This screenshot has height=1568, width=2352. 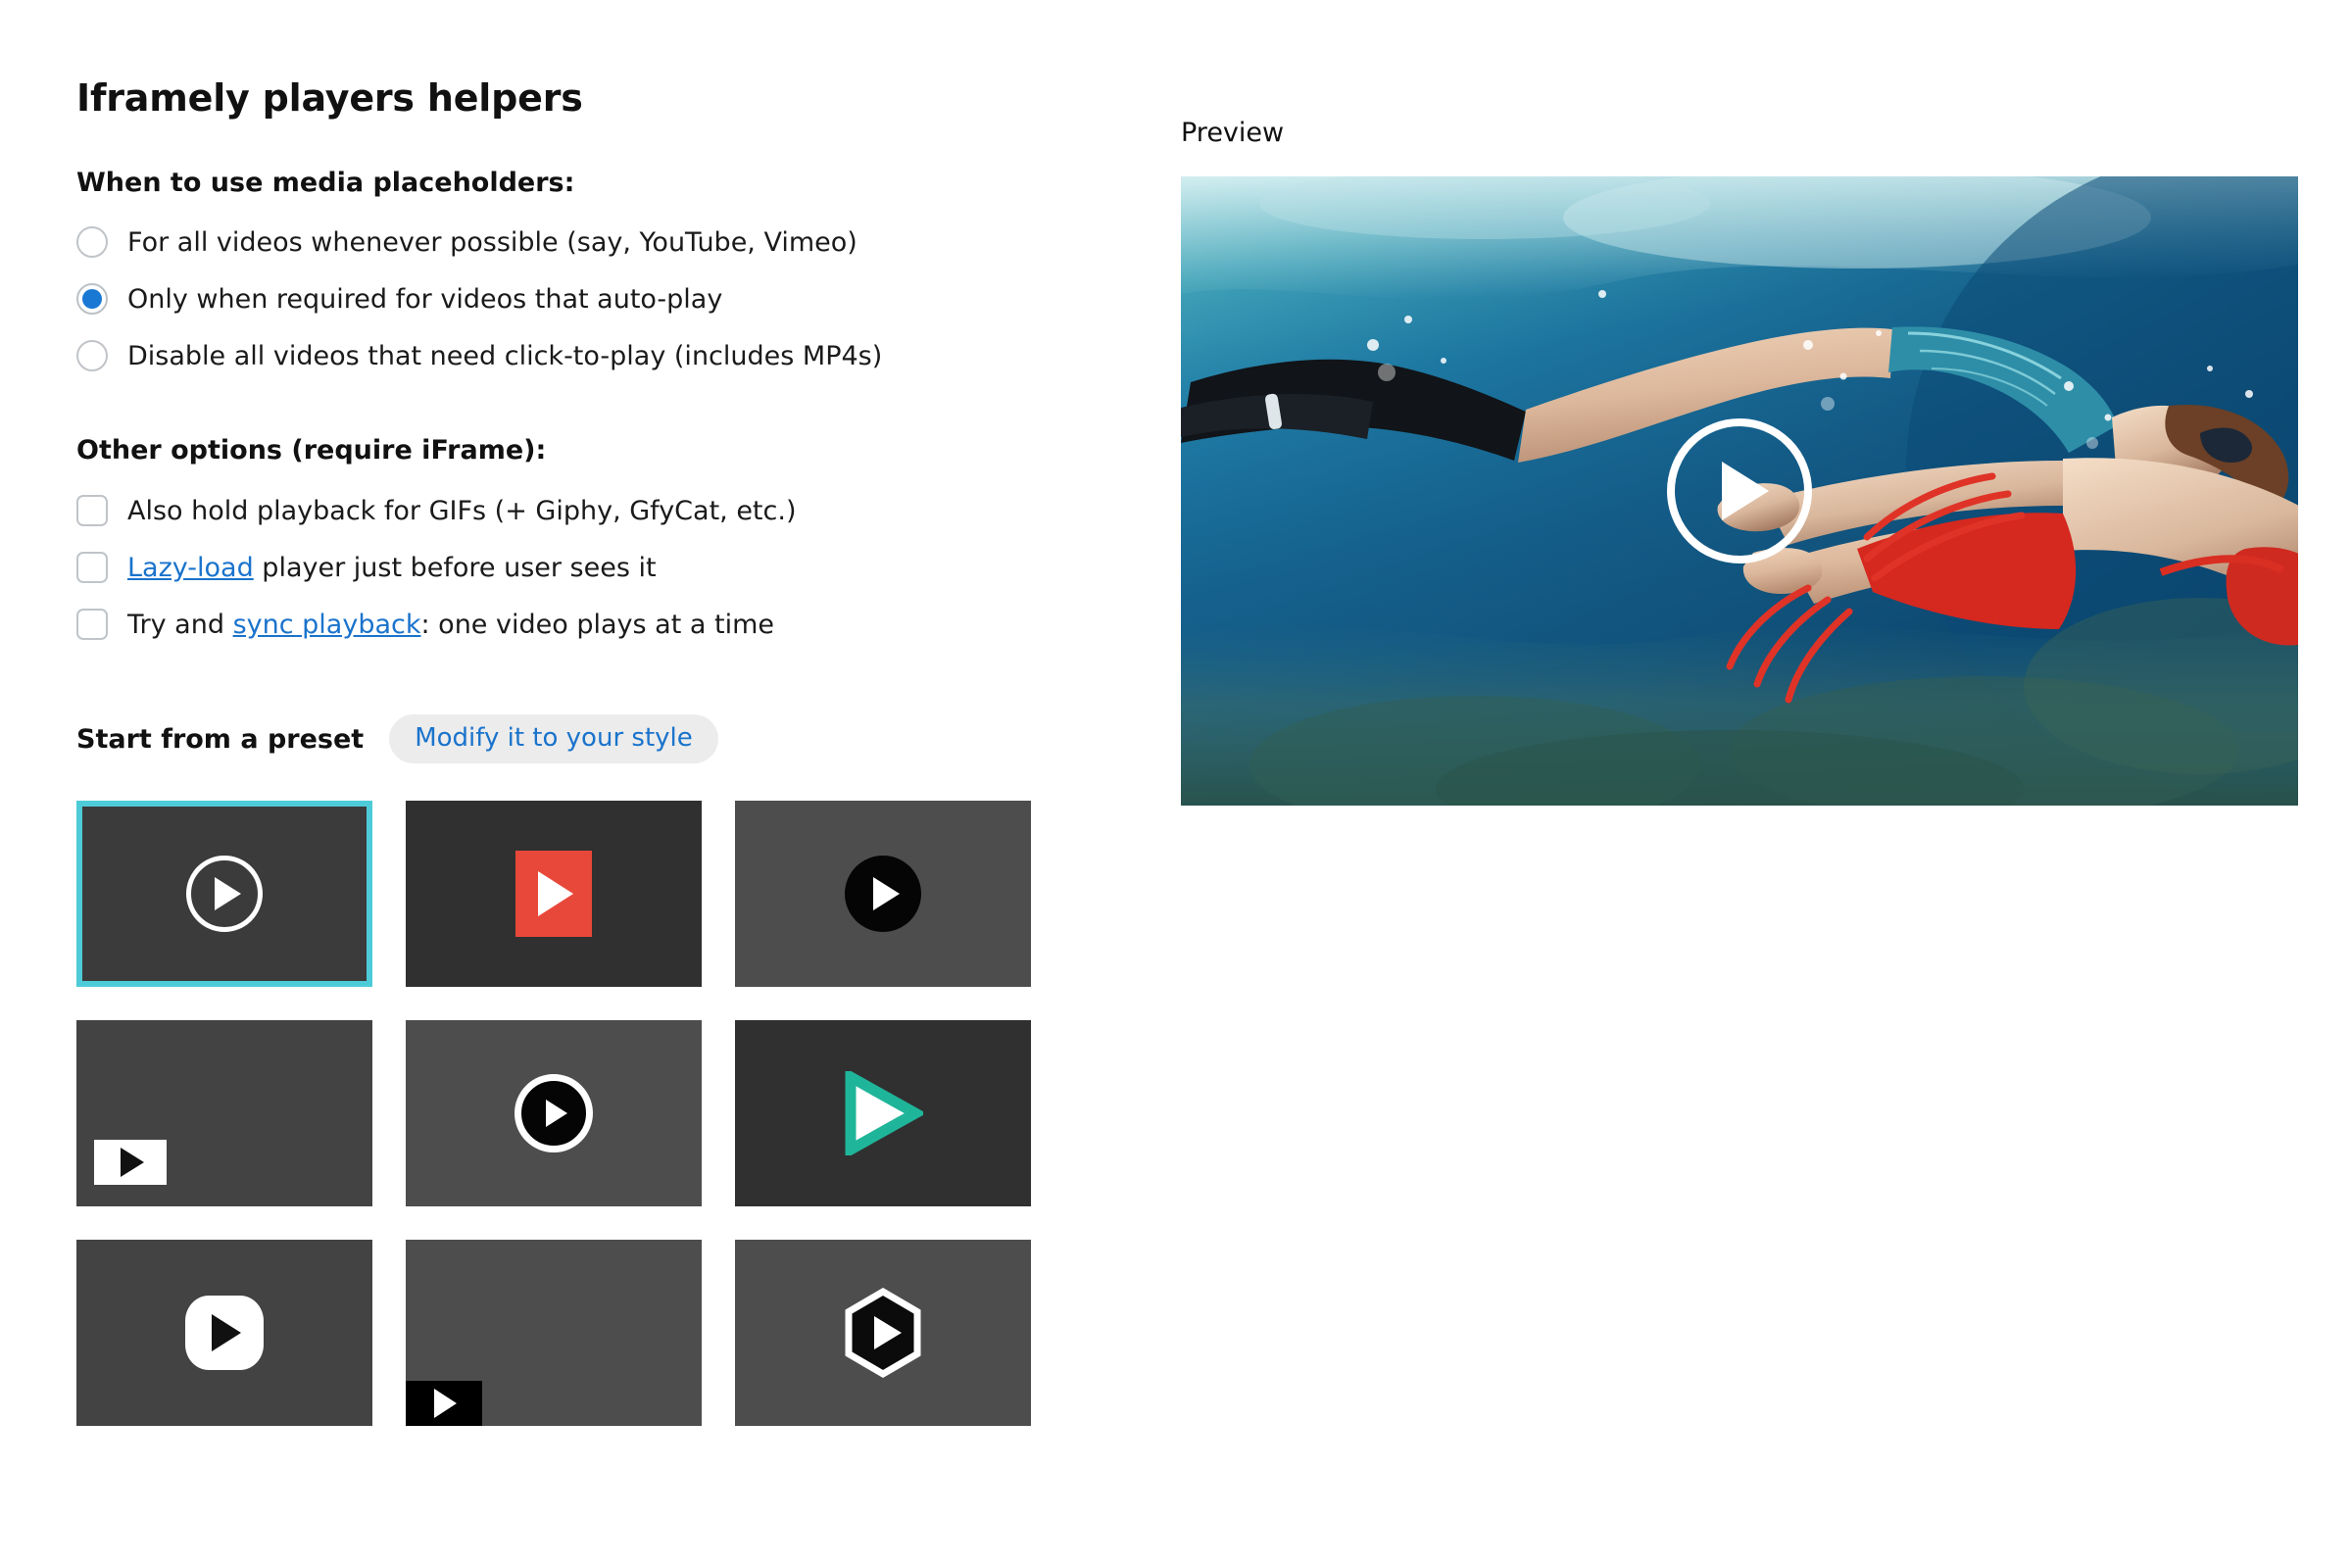 I want to click on preset-tile-circle-outline, so click(x=224, y=894).